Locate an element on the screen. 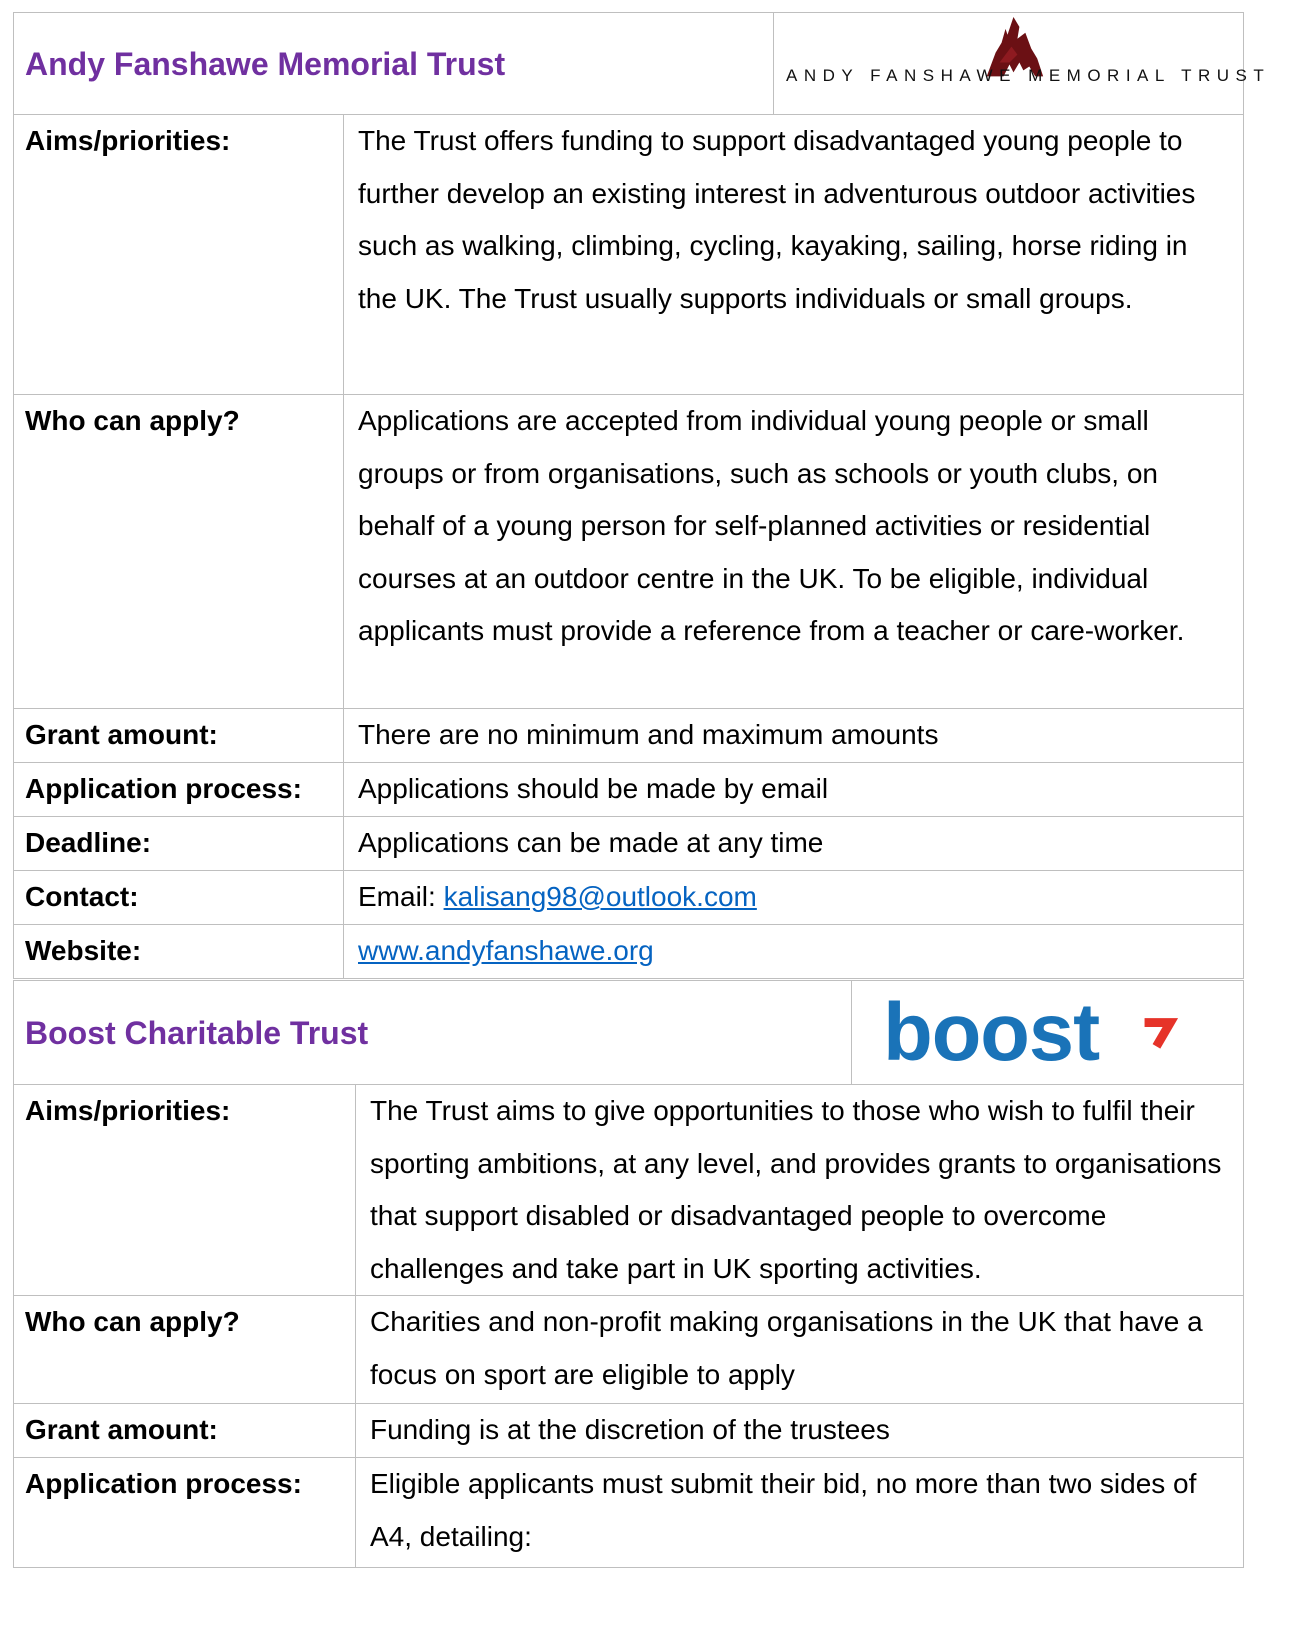 This screenshot has width=1296, height=1644. row-value-contact: Email: kalisang98@outlook.com is located at coordinates (793, 897).